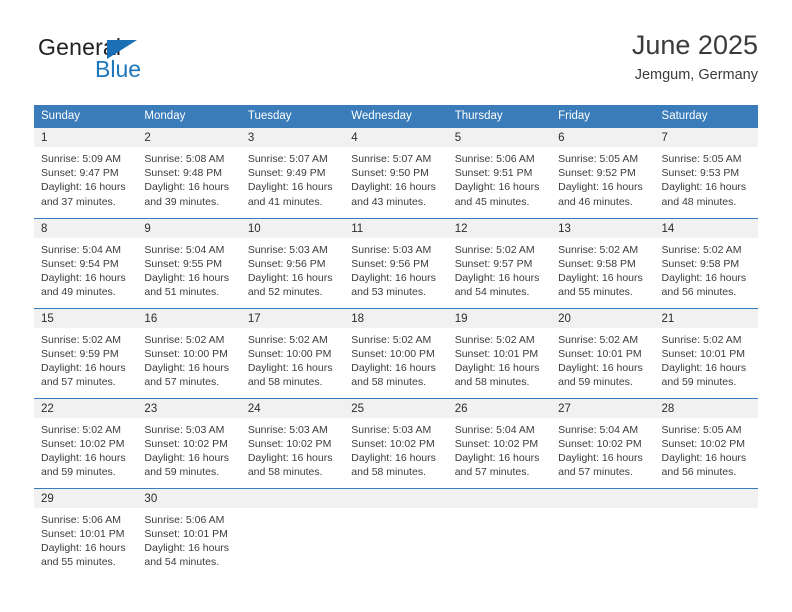 This screenshot has width=792, height=612. I want to click on day-number: 30, so click(189, 498).